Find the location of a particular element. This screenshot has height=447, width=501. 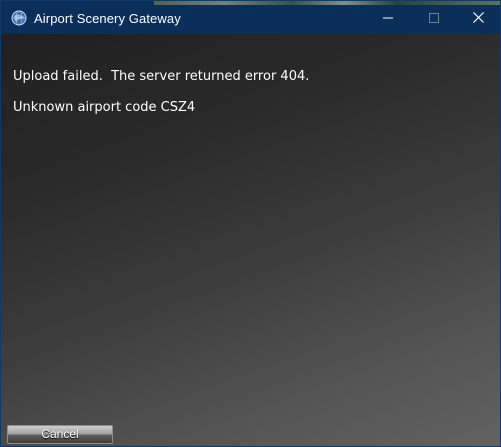

minimize-icon is located at coordinates (388, 17).